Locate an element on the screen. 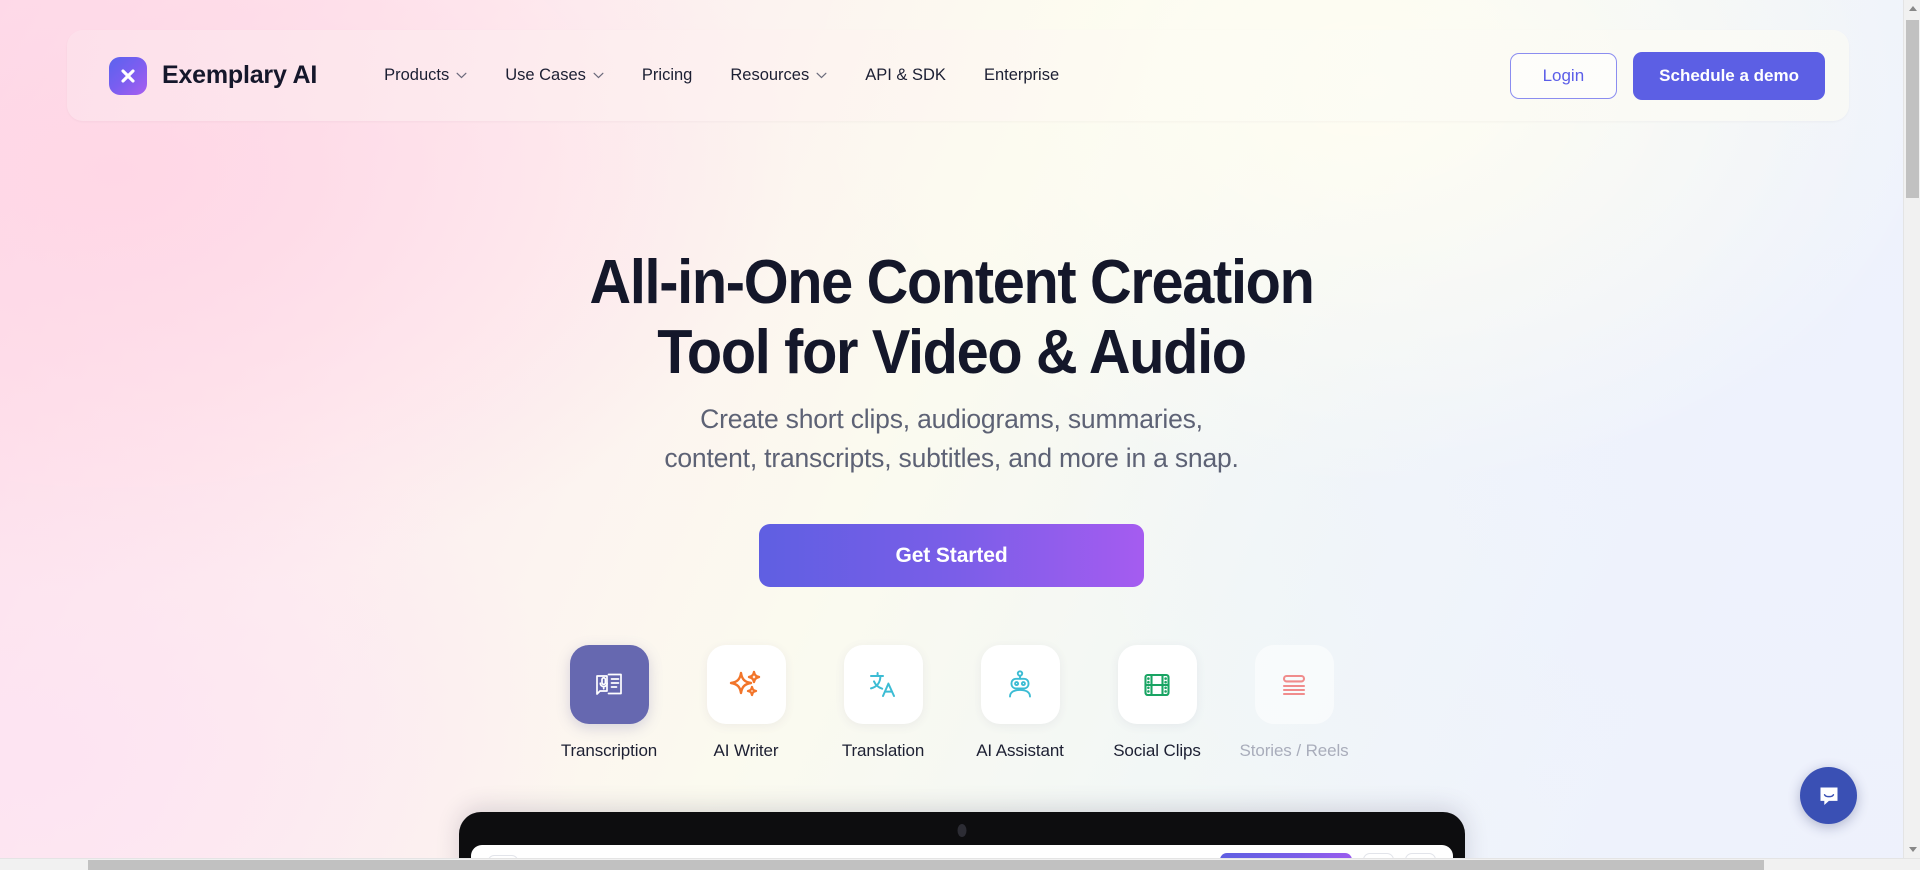 The height and width of the screenshot is (870, 1920). nav-item-label: API & SDK is located at coordinates (905, 75).